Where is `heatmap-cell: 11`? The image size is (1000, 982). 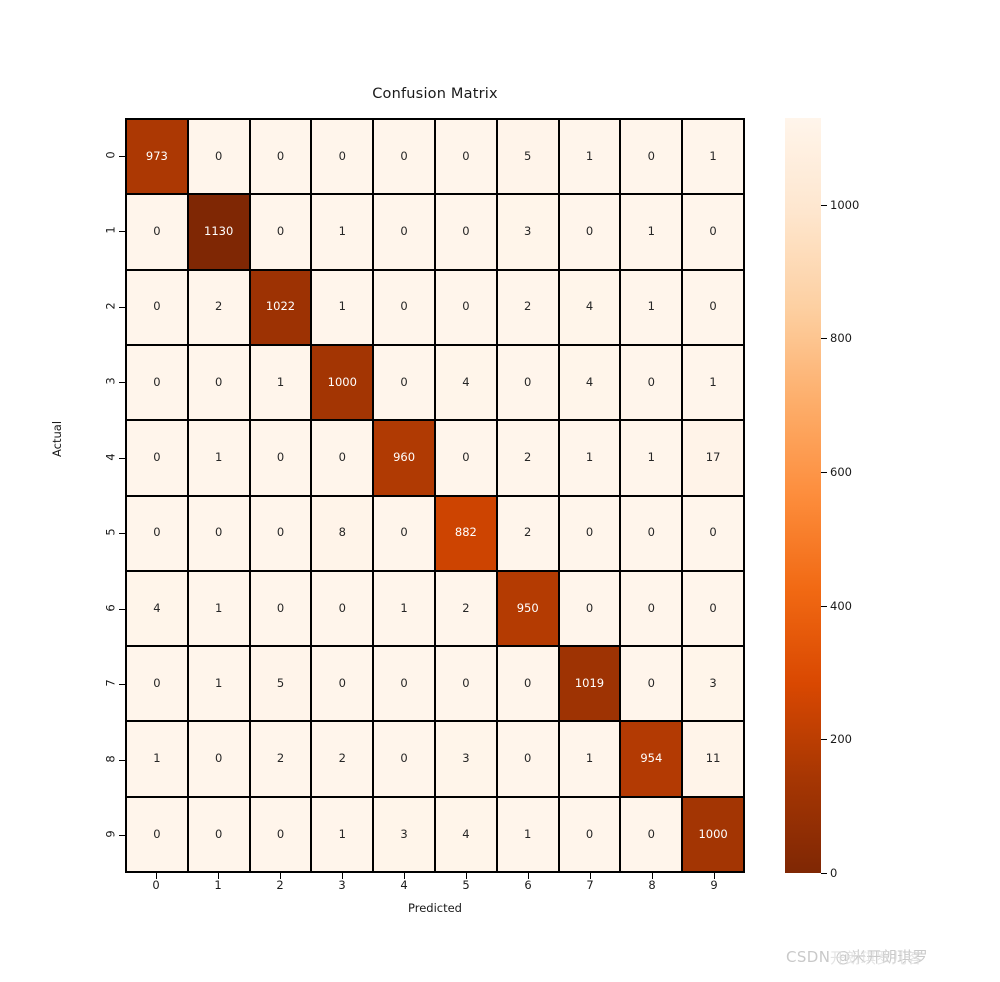 heatmap-cell: 11 is located at coordinates (713, 759).